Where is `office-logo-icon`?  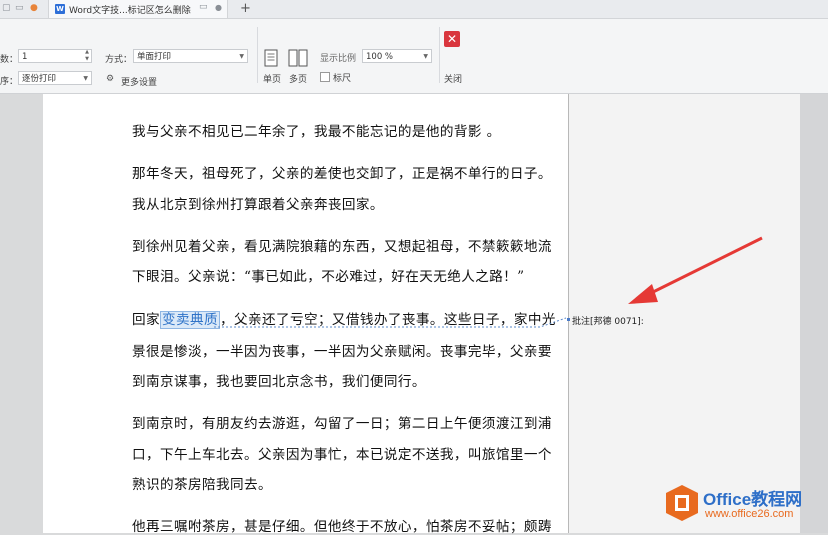 office-logo-icon is located at coordinates (682, 503).